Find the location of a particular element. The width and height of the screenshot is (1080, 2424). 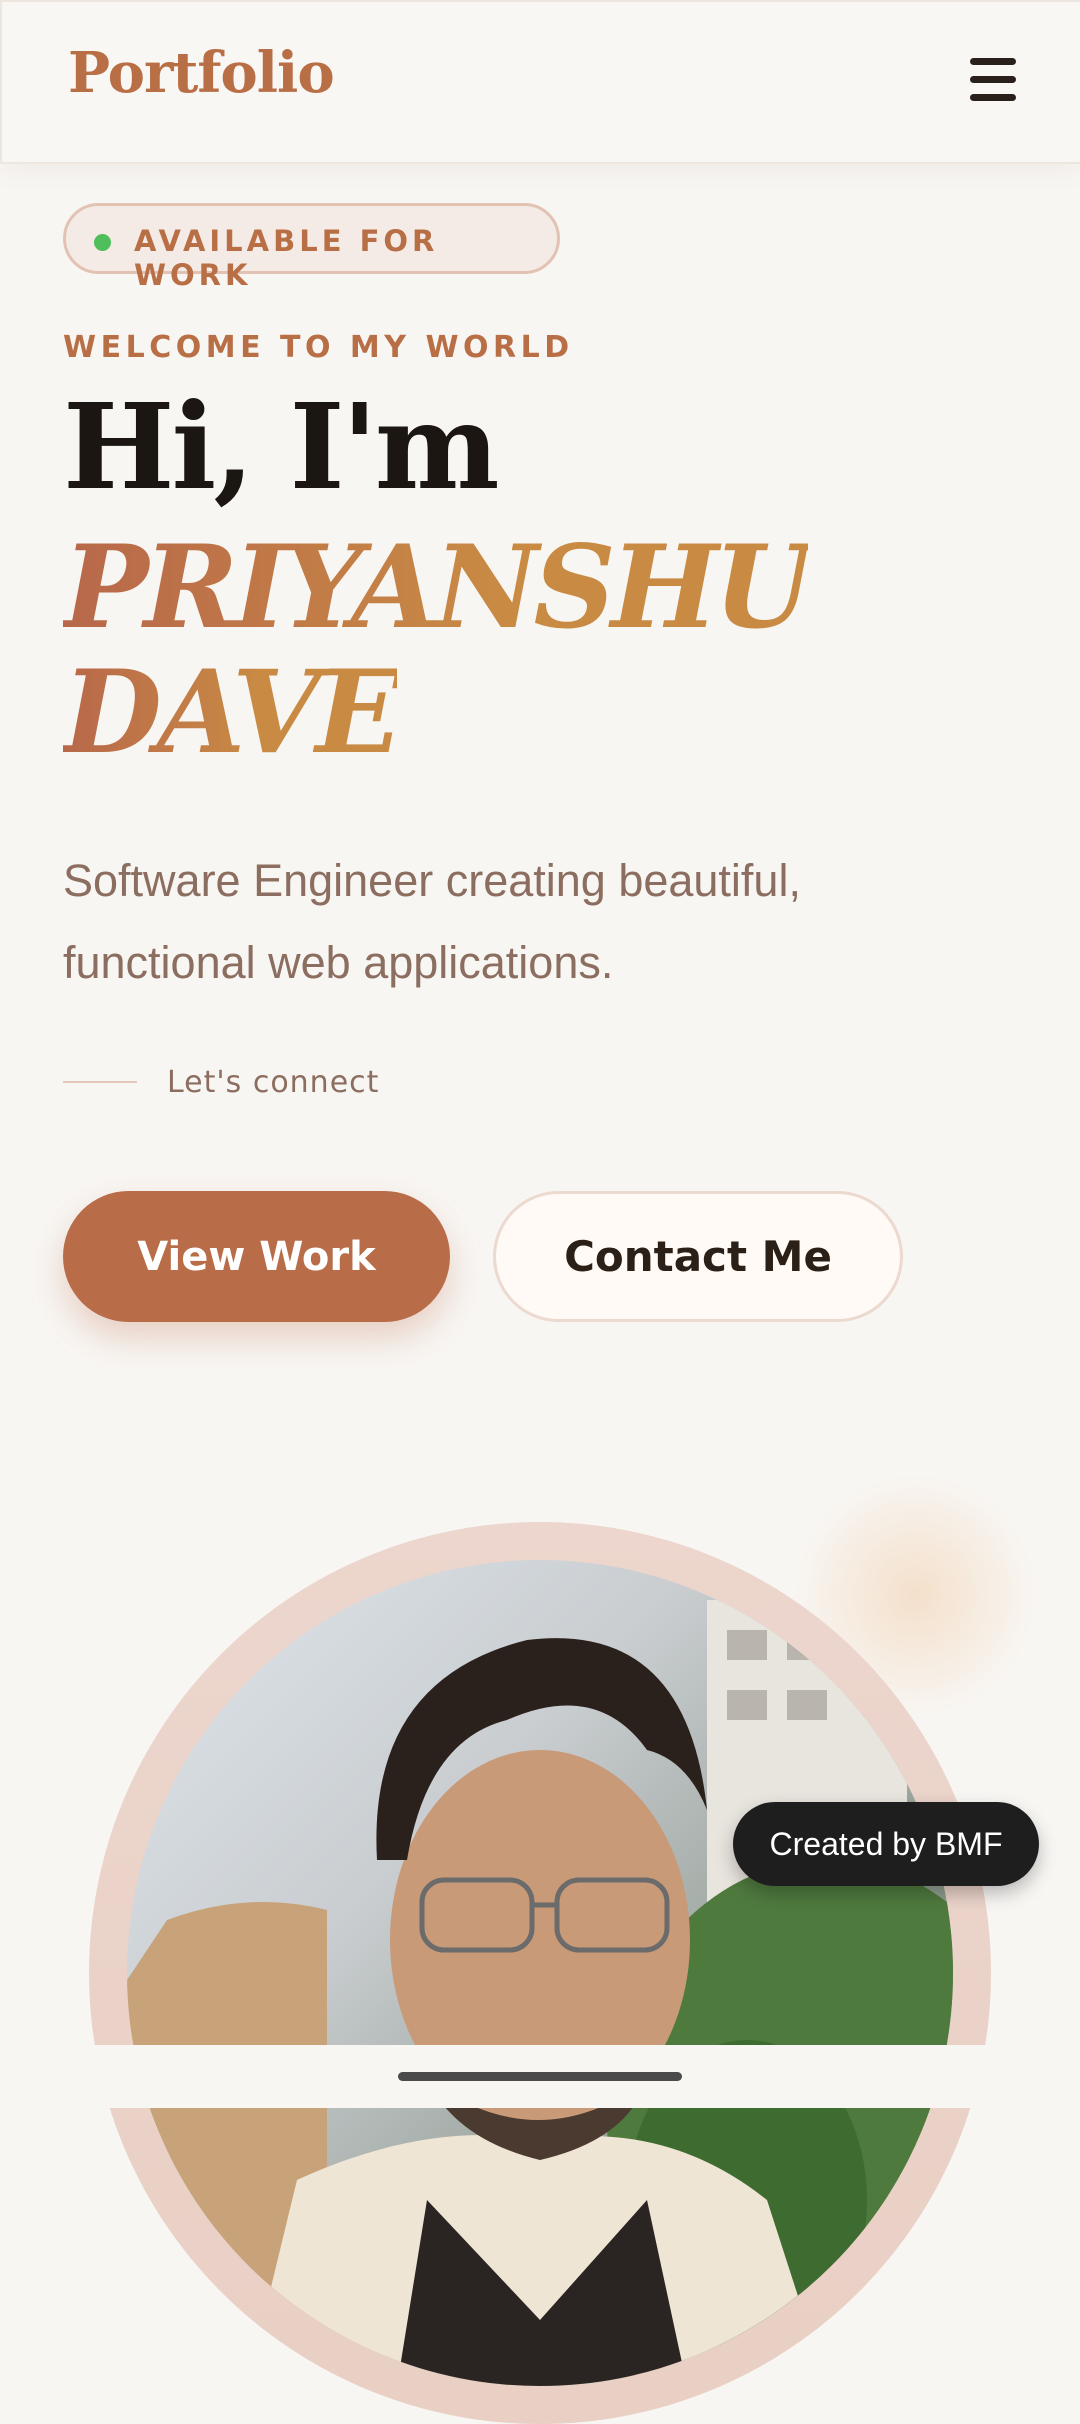

hero-name-first: PRIYANSHU is located at coordinates (438, 587).